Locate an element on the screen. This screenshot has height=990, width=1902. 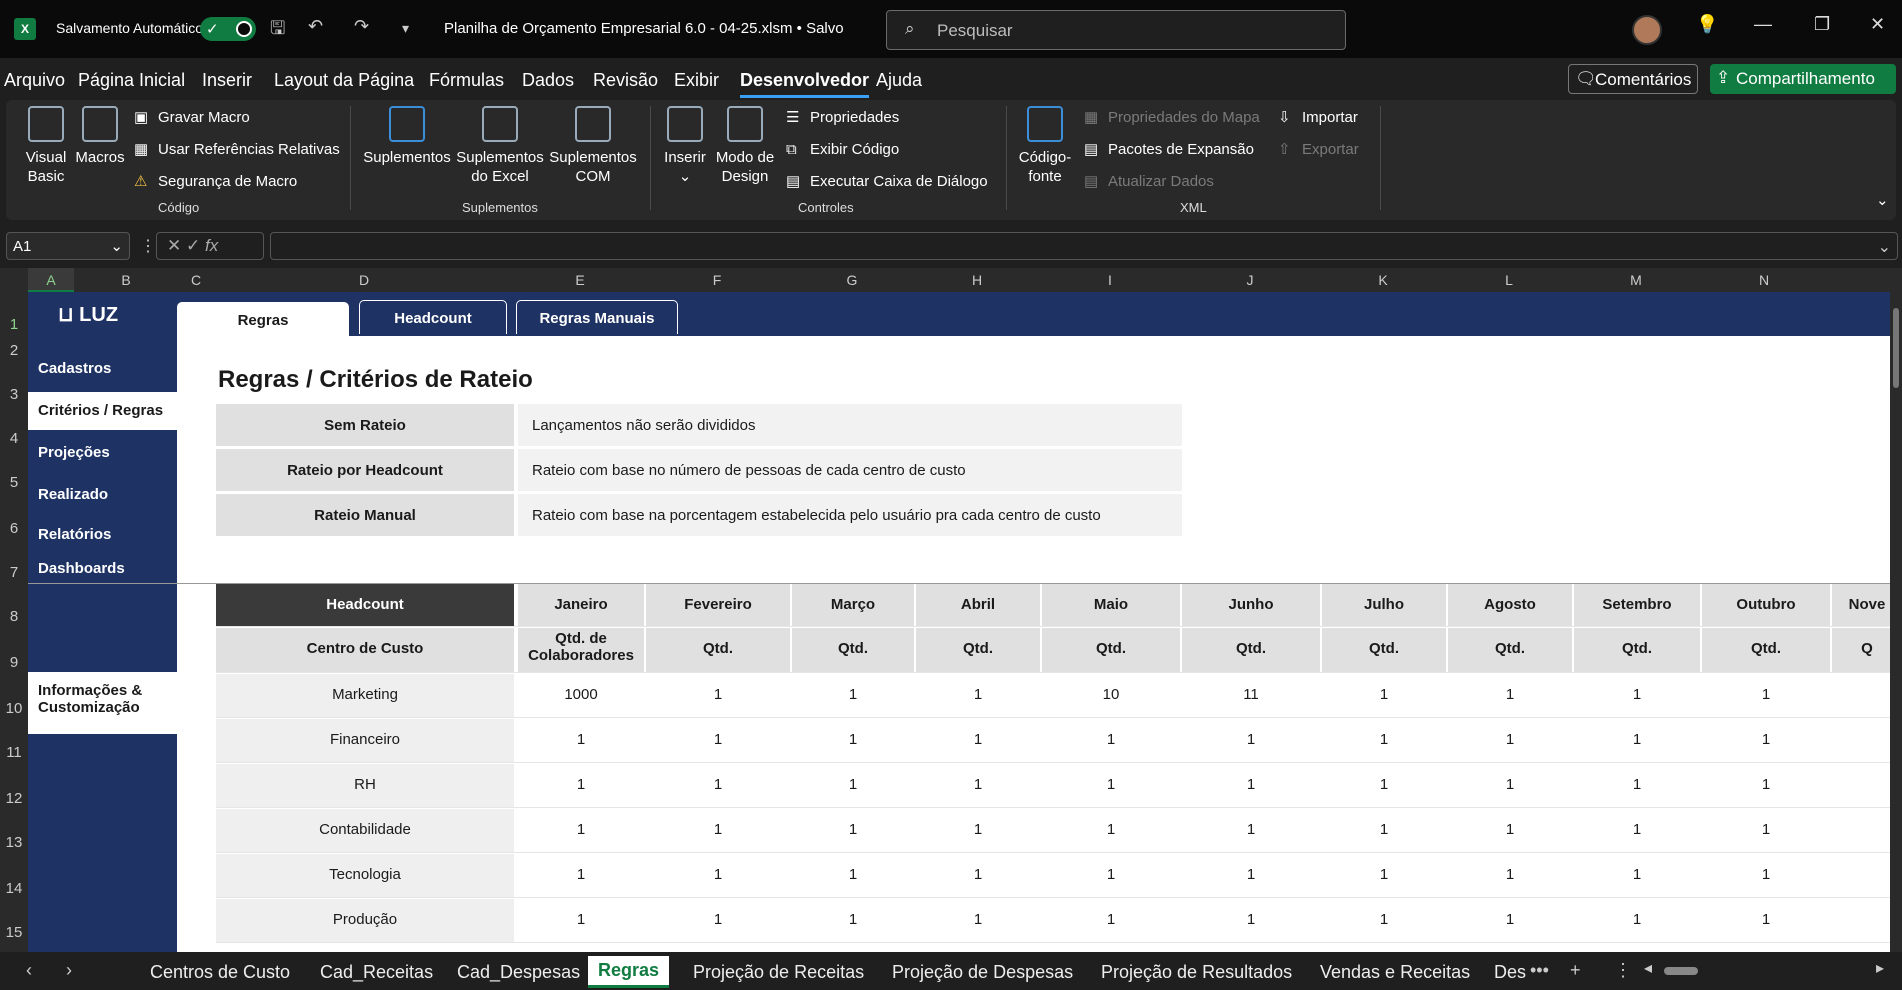
formula-input: ⌄ is located at coordinates (1084, 246).